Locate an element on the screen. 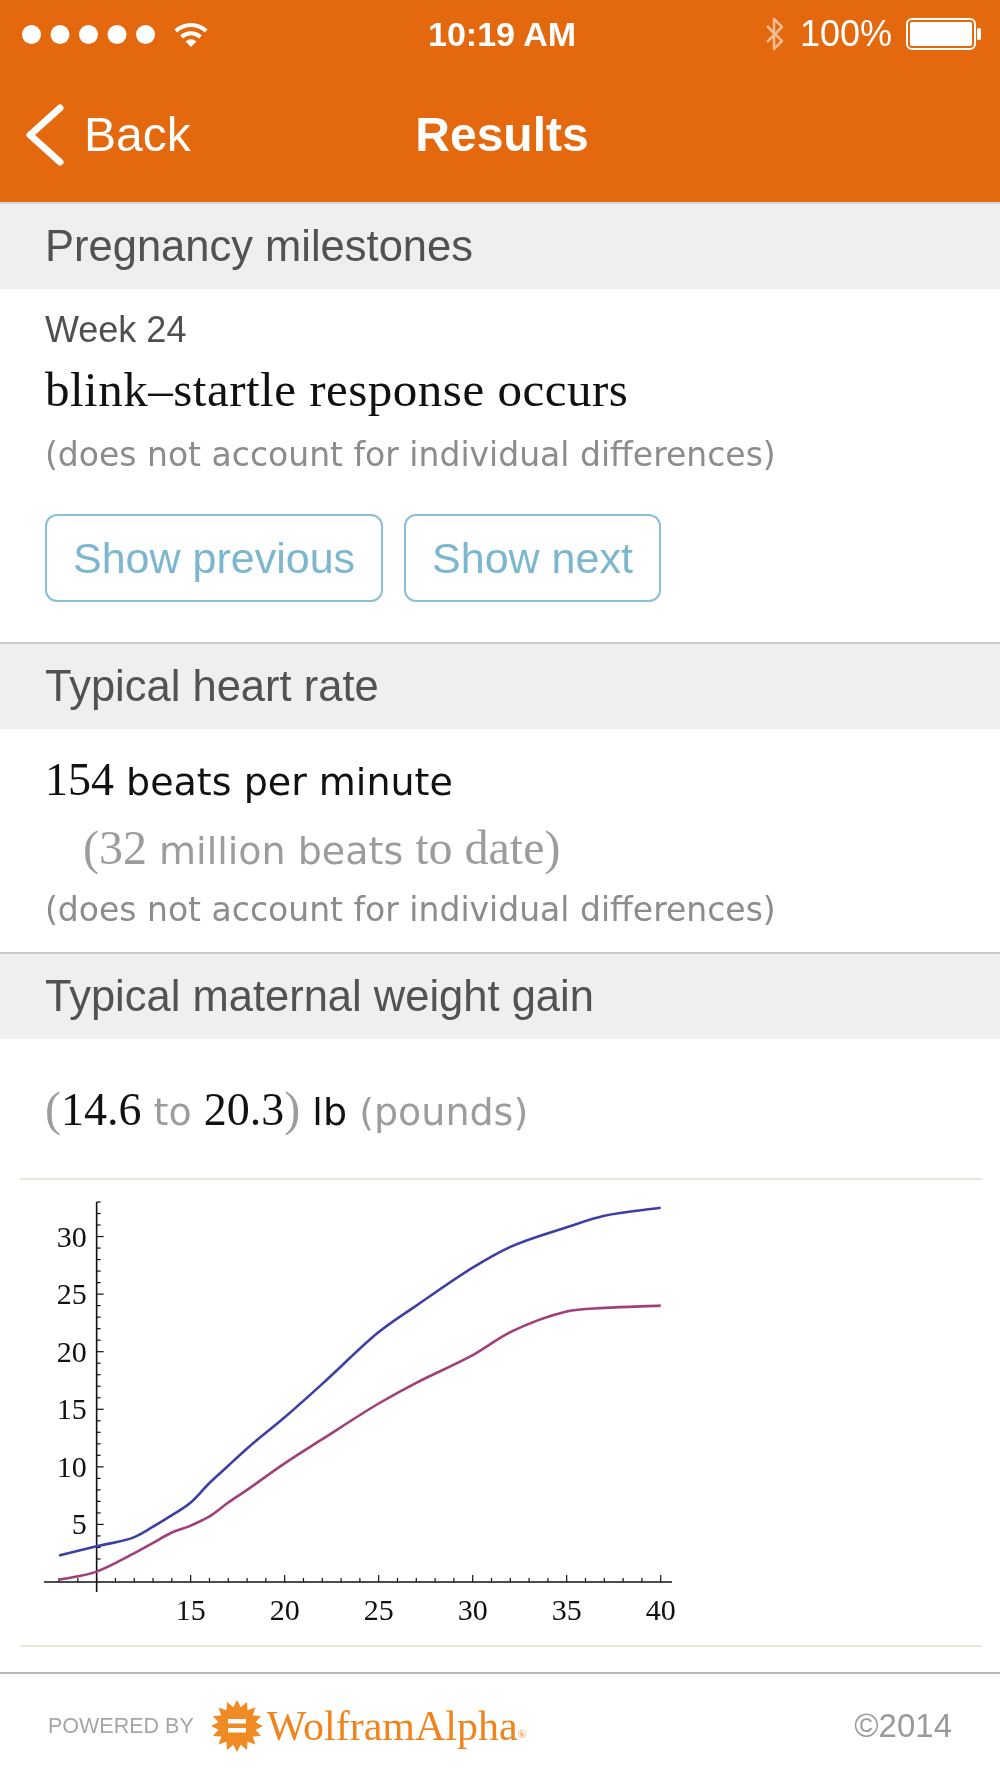 This screenshot has height=1778, width=1000. y-tick-label: 30 is located at coordinates (71, 1236).